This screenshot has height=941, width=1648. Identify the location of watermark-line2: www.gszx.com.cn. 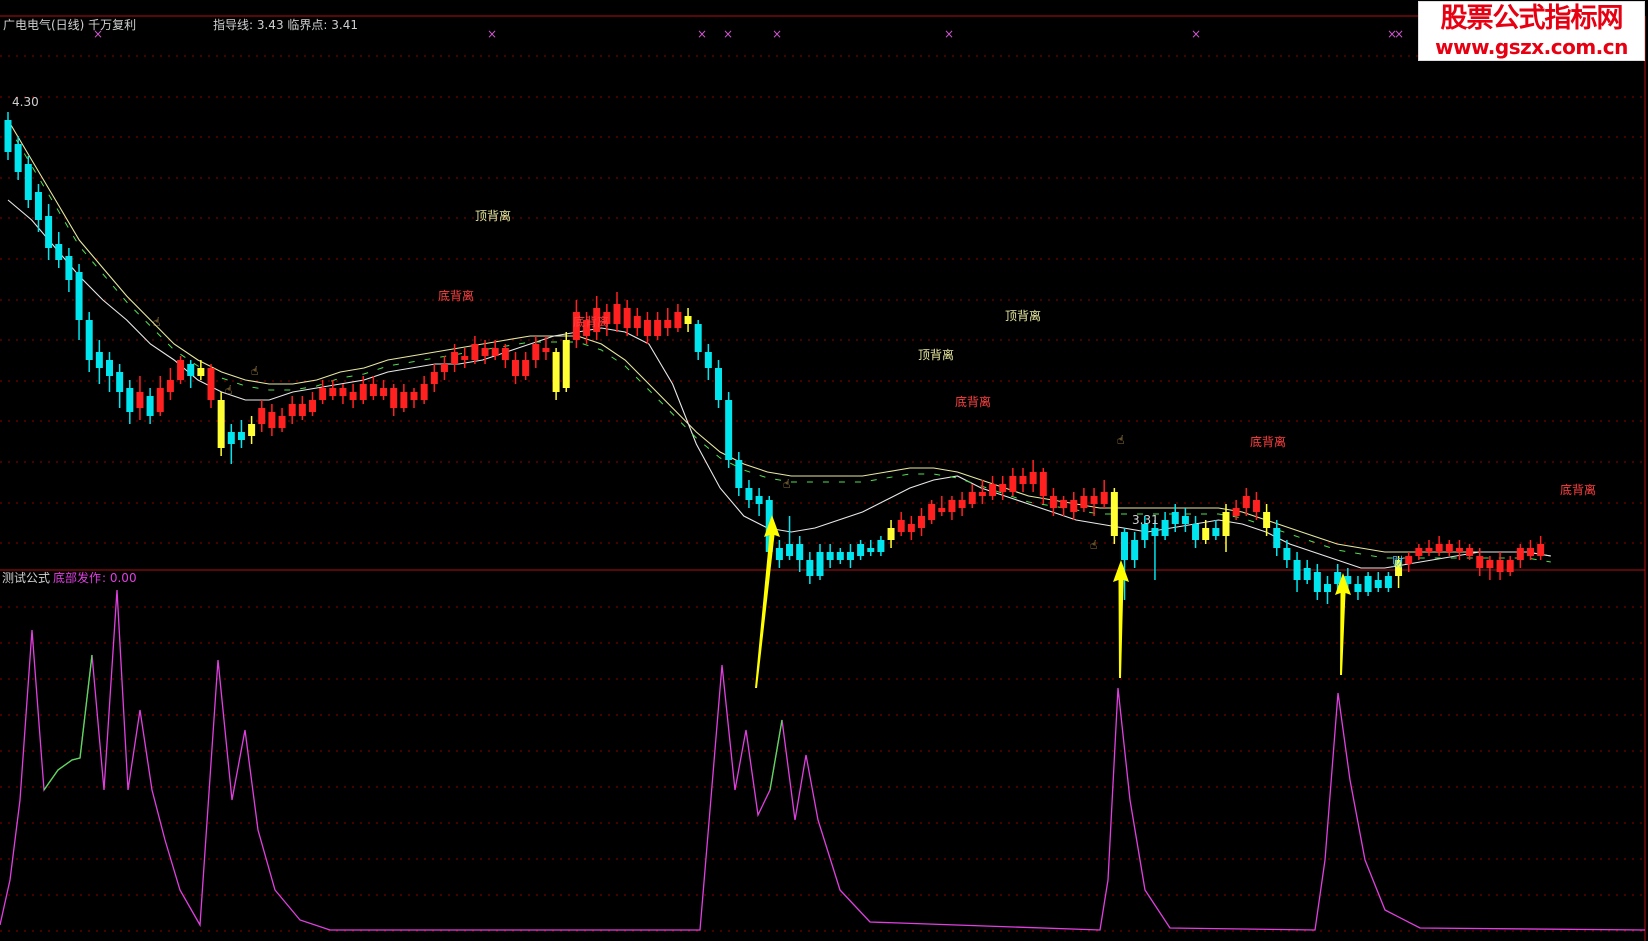
(1531, 47).